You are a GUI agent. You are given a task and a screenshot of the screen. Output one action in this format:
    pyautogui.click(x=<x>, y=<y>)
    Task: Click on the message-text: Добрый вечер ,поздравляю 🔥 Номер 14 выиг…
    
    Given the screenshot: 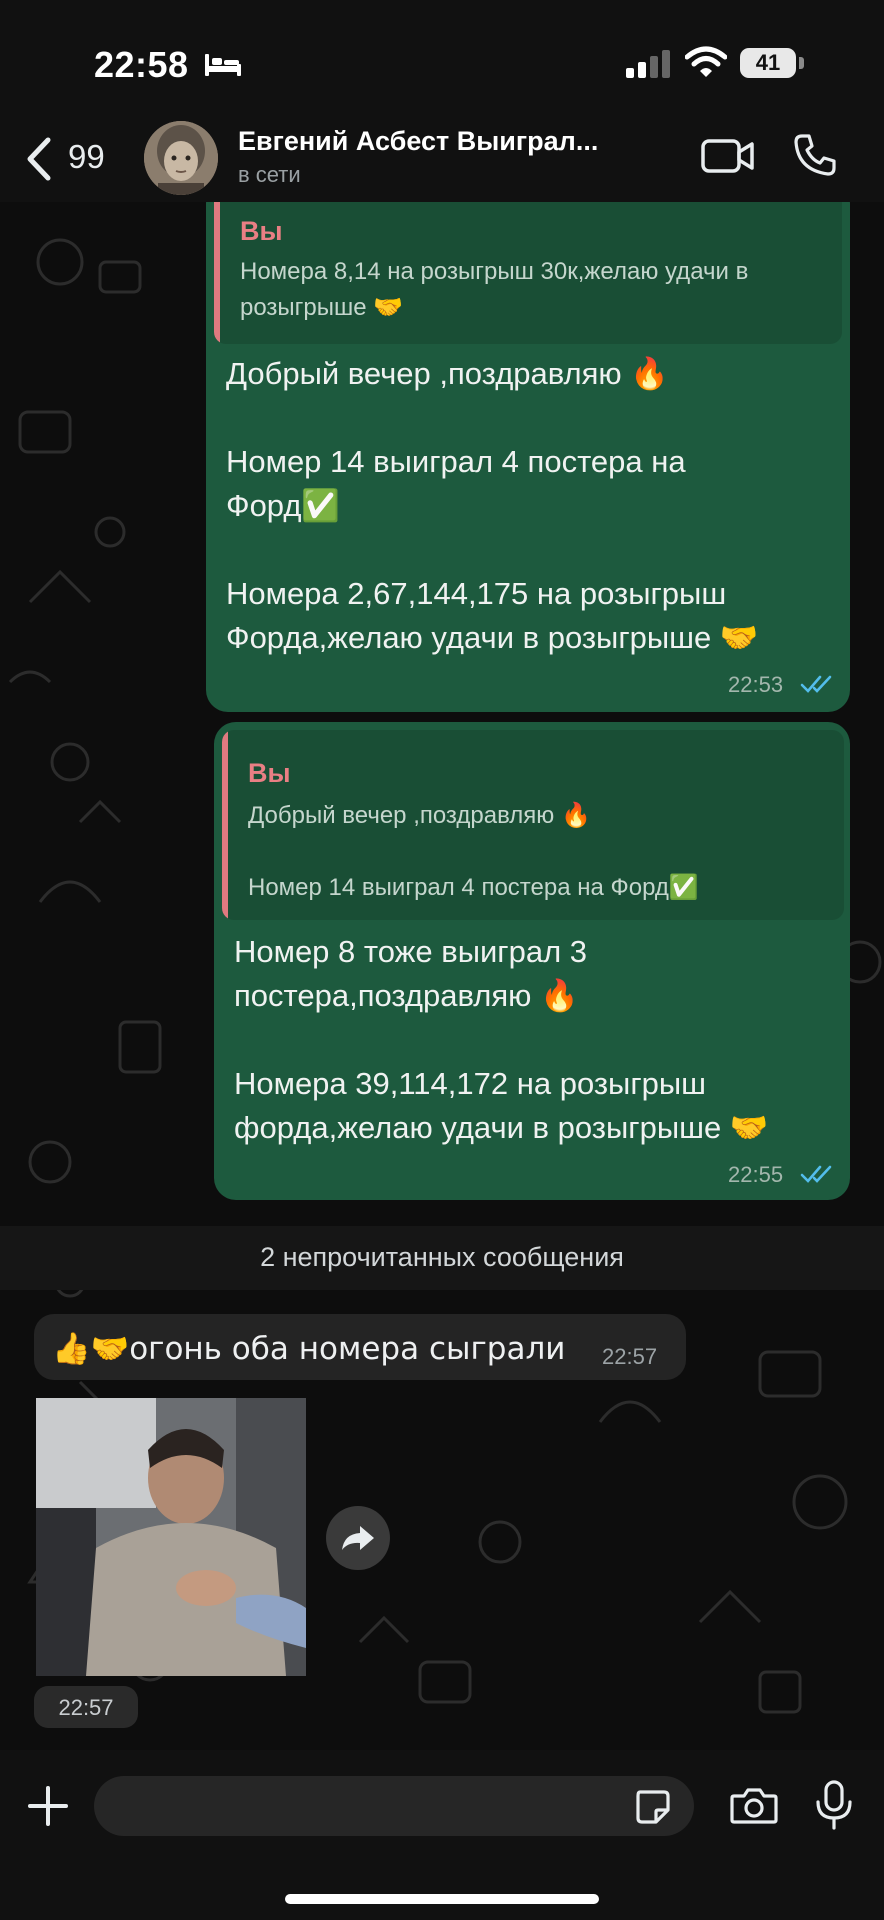 What is the action you would take?
    pyautogui.click(x=492, y=505)
    